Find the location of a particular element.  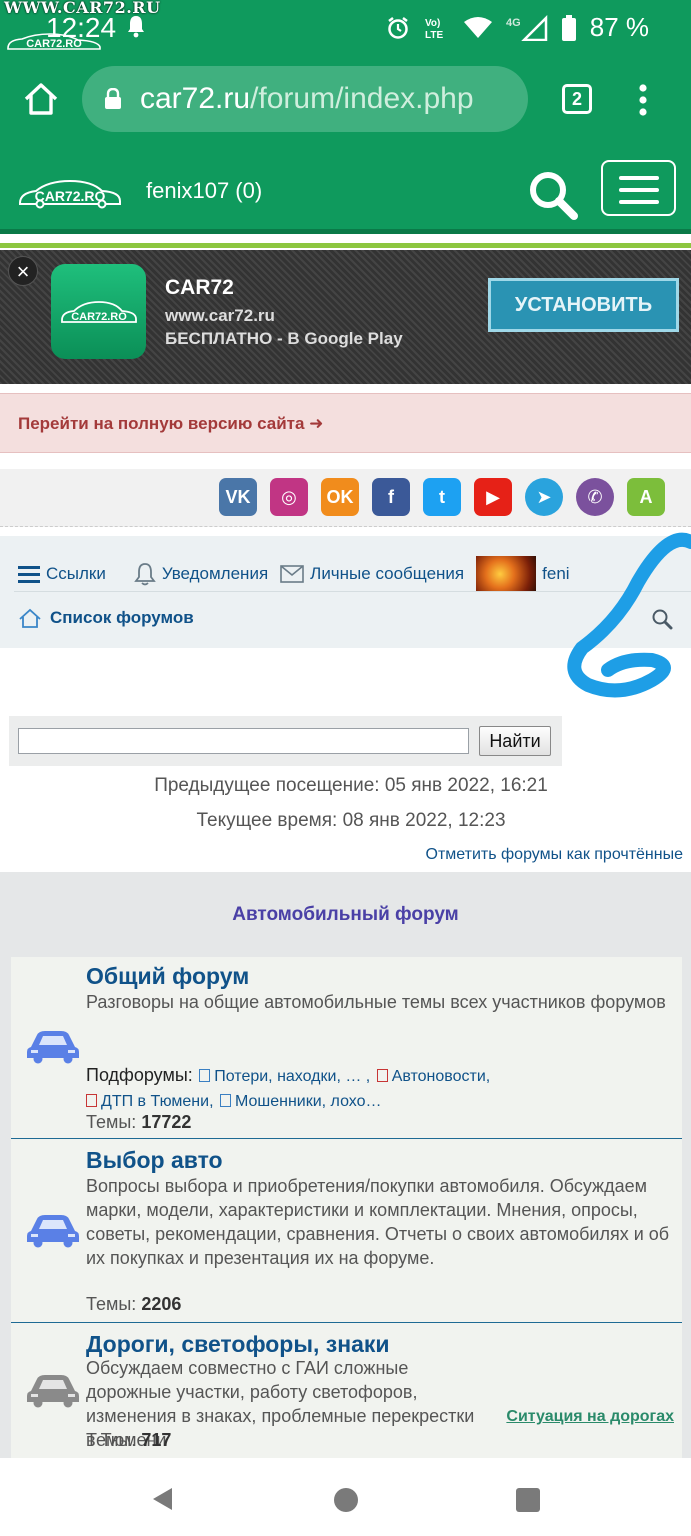

banner-close-button: × is located at coordinates (23, 271).